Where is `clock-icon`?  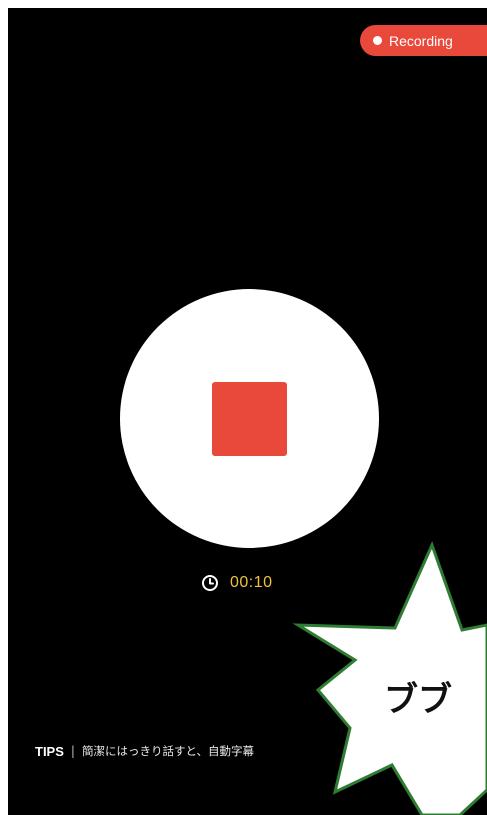
clock-icon is located at coordinates (210, 583).